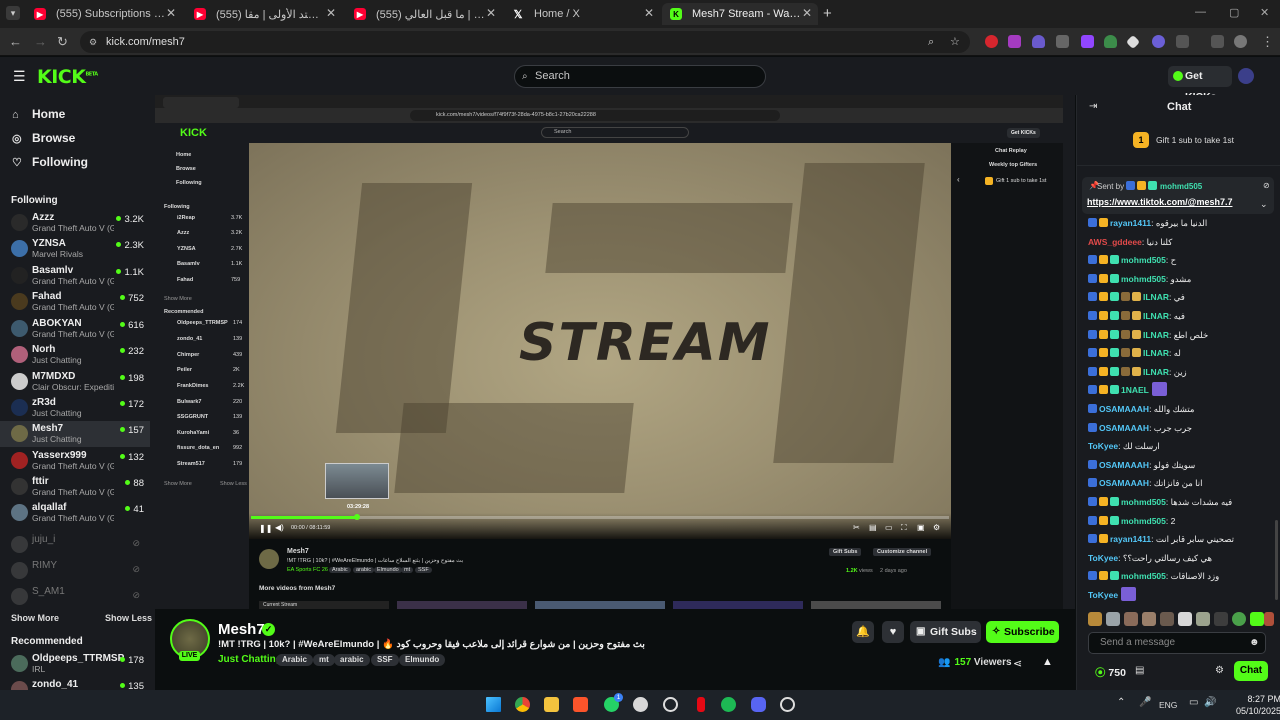 This screenshot has height=720, width=1280. Describe the element at coordinates (1017, 663) in the screenshot. I see `share-icon: ⋖` at that location.